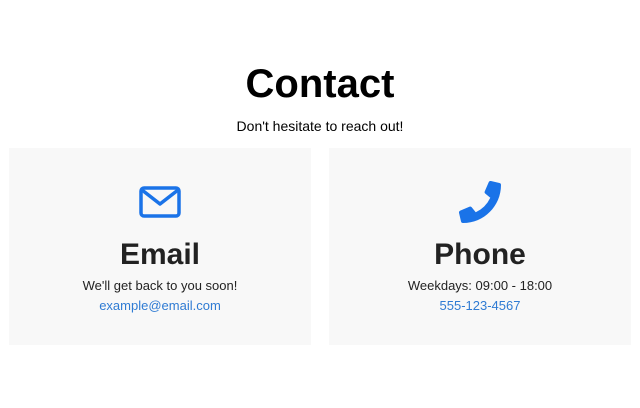 The height and width of the screenshot is (408, 640). I want to click on email-card-description: We'll get back to you soon!, so click(160, 285).